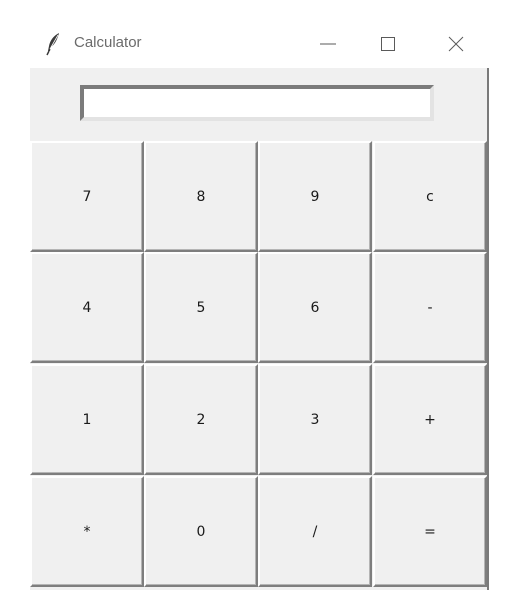  Describe the element at coordinates (201, 307) in the screenshot. I see `key-5: 5` at that location.